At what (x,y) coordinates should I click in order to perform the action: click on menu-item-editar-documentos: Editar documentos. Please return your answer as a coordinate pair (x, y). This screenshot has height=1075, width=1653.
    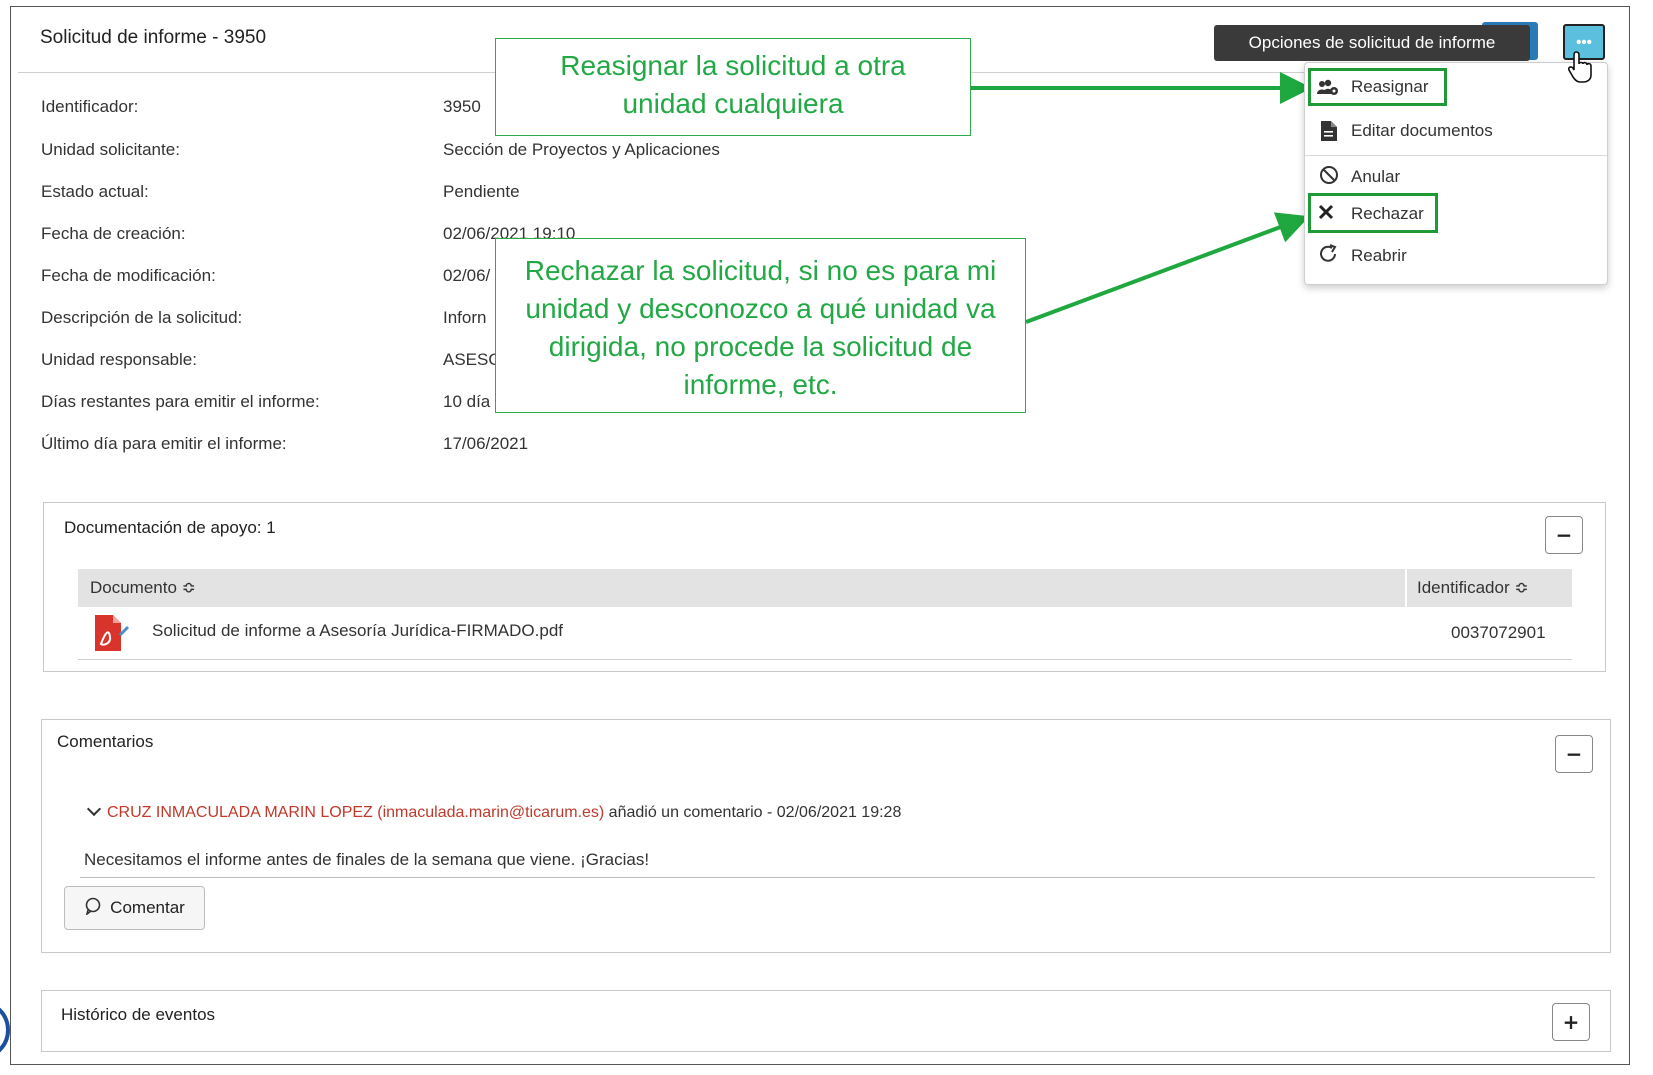
    Looking at the image, I should click on (1456, 133).